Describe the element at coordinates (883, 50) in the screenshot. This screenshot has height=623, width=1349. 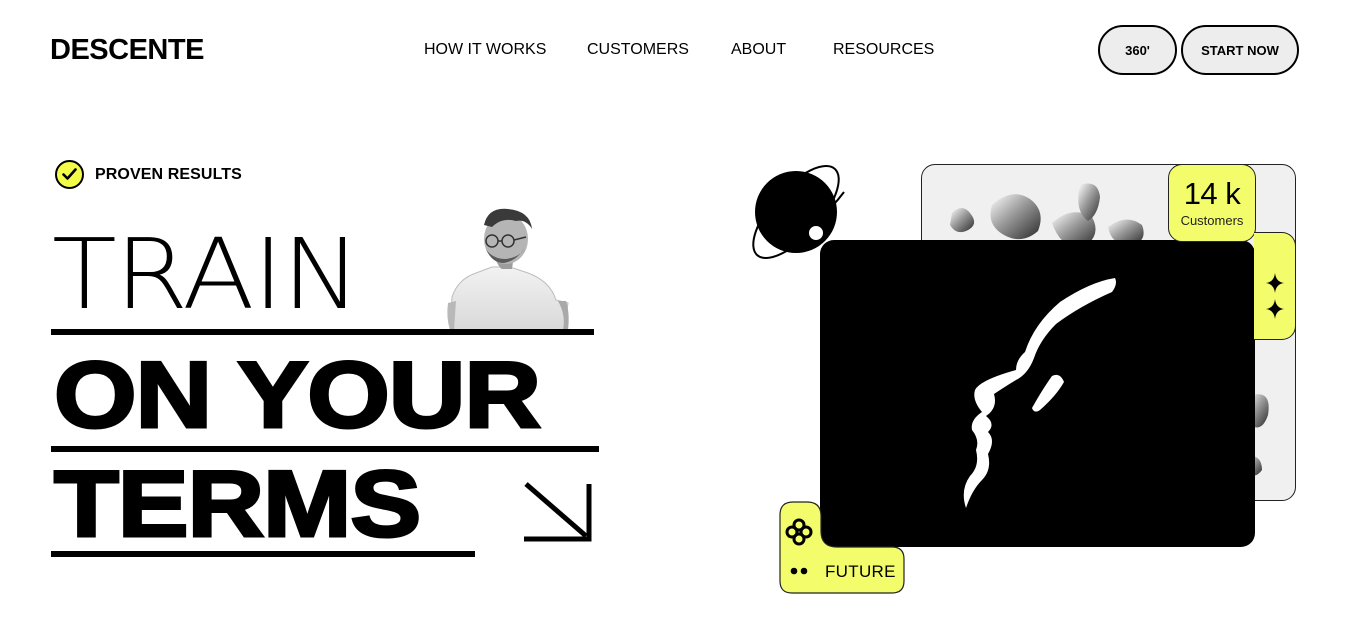
I see `nav-resources: RESOURCES` at that location.